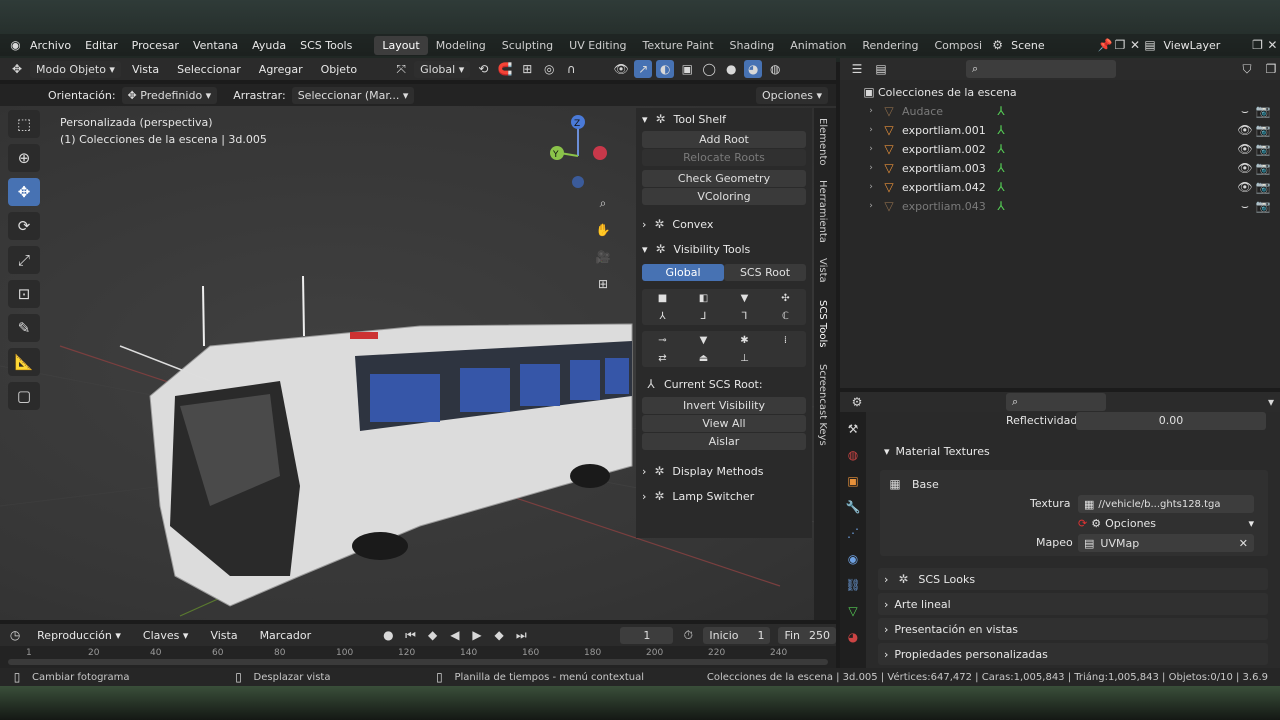  What do you see at coordinates (752, 45) in the screenshot?
I see `tab-shading: Shading` at bounding box center [752, 45].